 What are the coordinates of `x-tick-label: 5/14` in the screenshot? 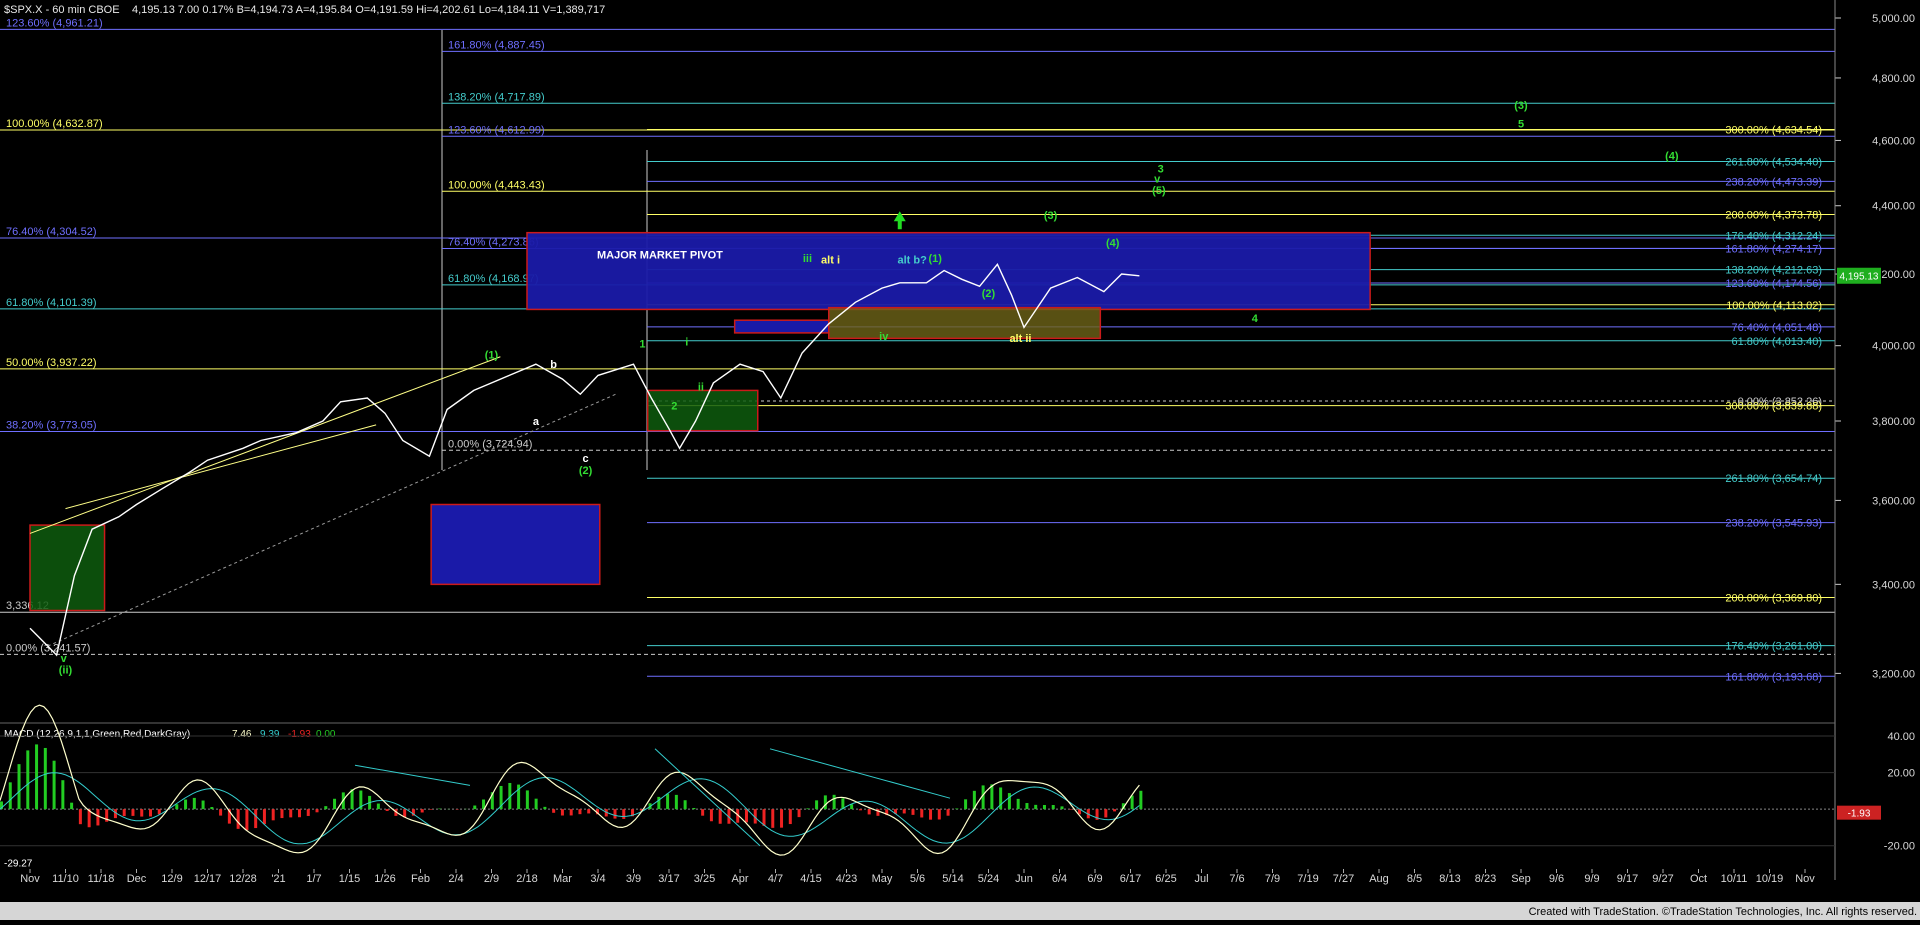 It's located at (952, 879).